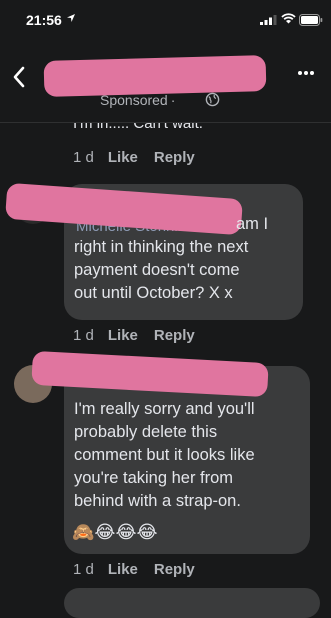 The height and width of the screenshot is (618, 331). What do you see at coordinates (138, 100) in the screenshot?
I see `sponsored-label: Sponsored ·` at bounding box center [138, 100].